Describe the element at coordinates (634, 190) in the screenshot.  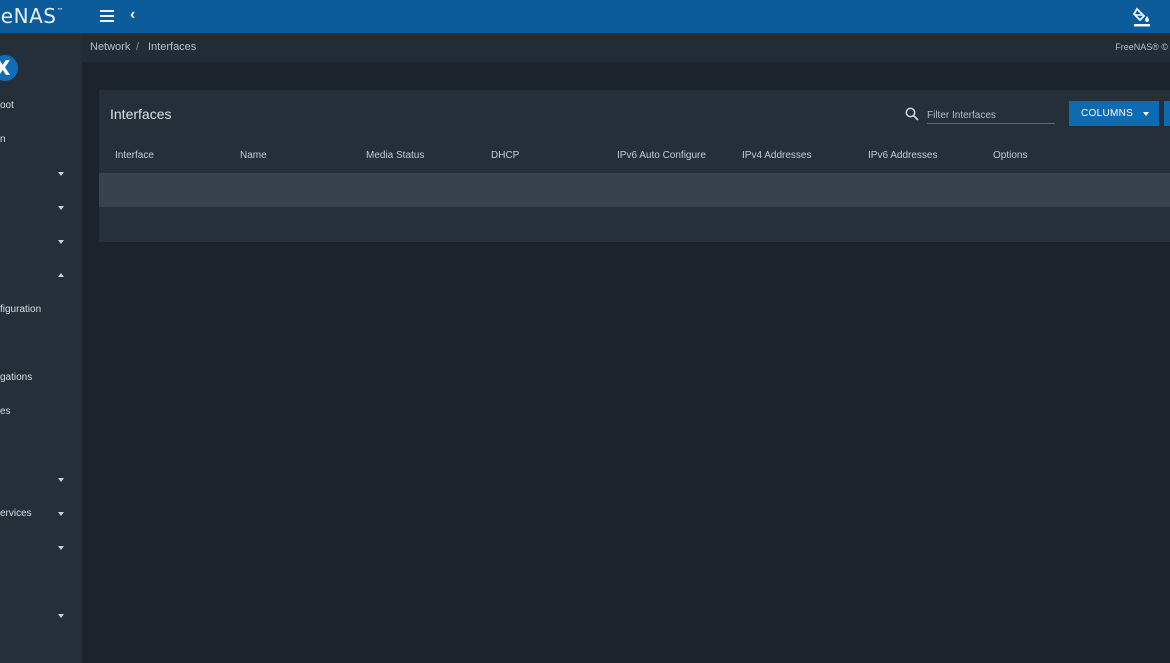
I see `table-row` at that location.